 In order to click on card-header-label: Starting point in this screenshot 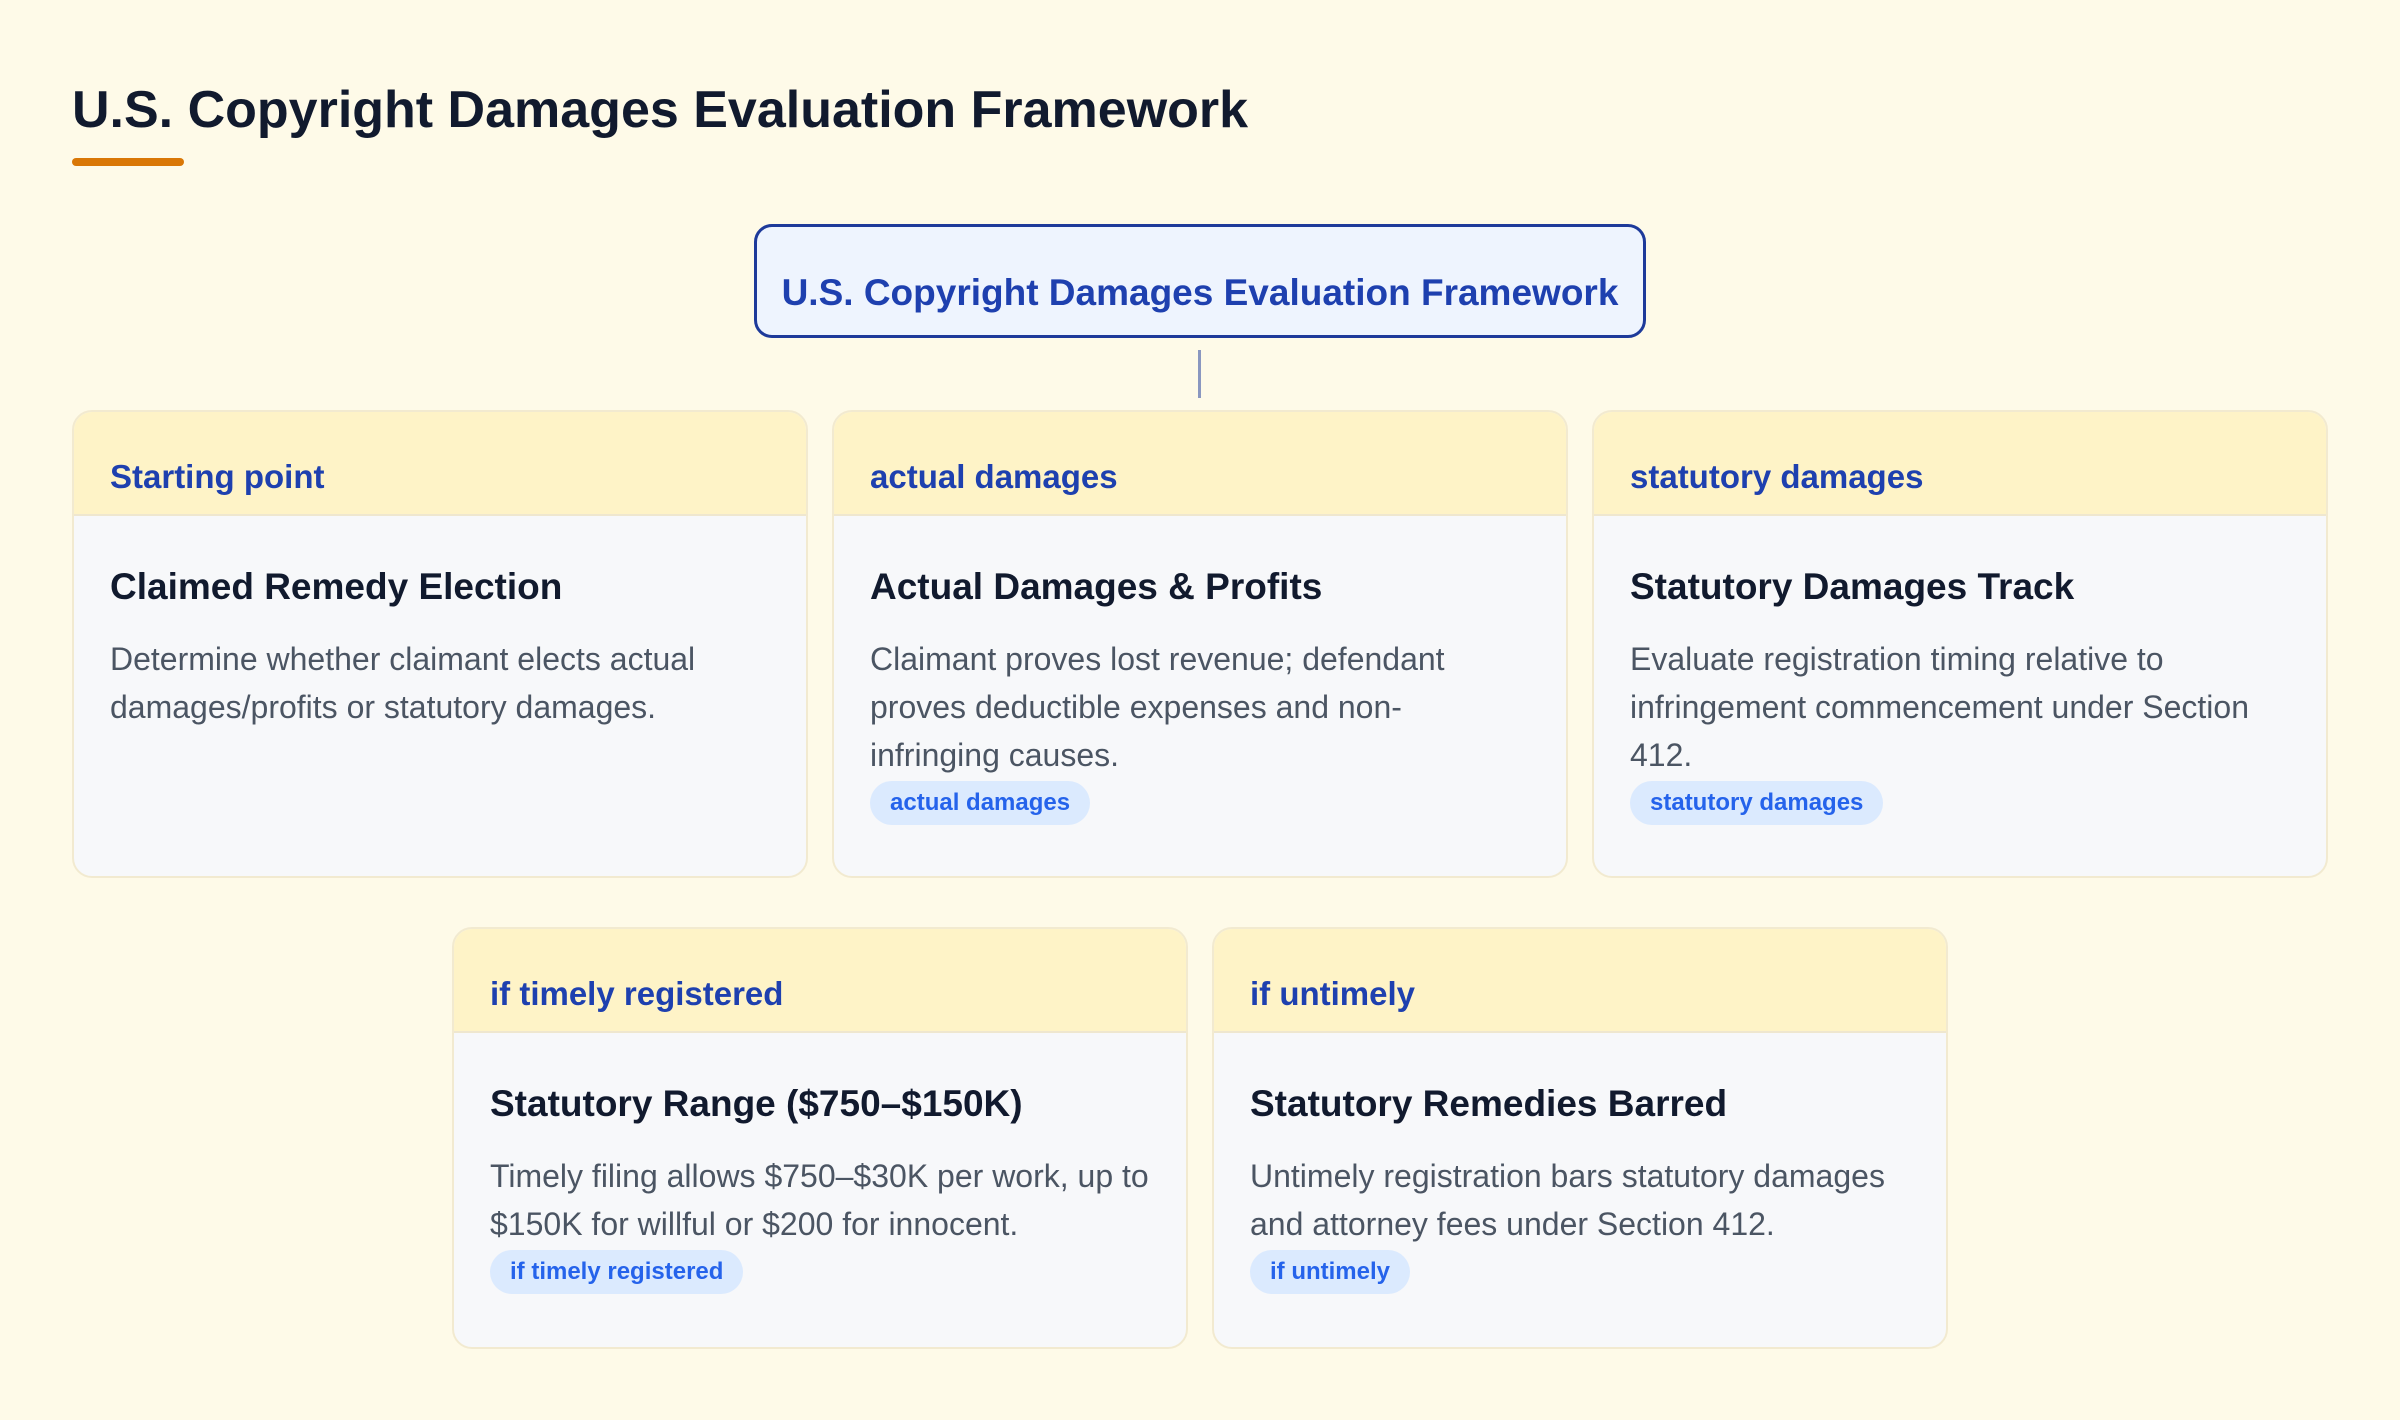, I will do `click(217, 476)`.